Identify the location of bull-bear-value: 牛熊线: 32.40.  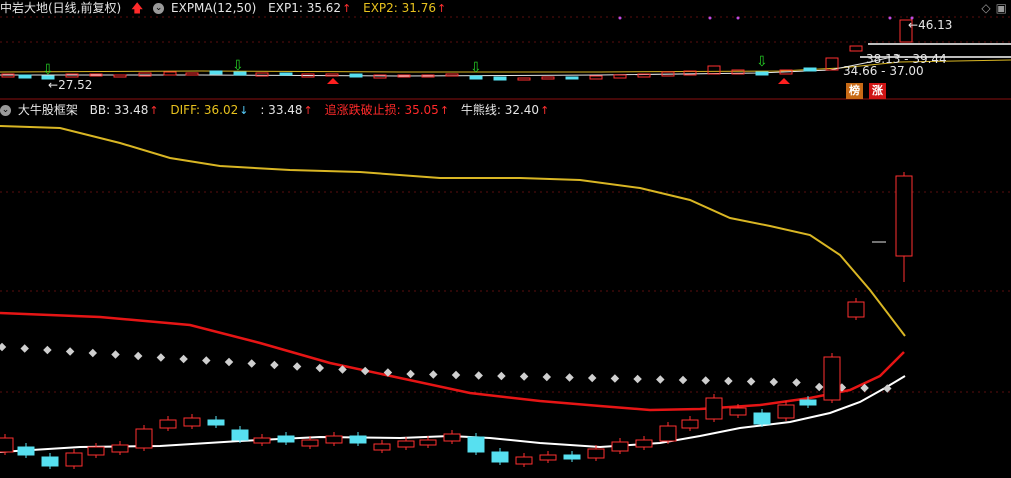
(500, 110).